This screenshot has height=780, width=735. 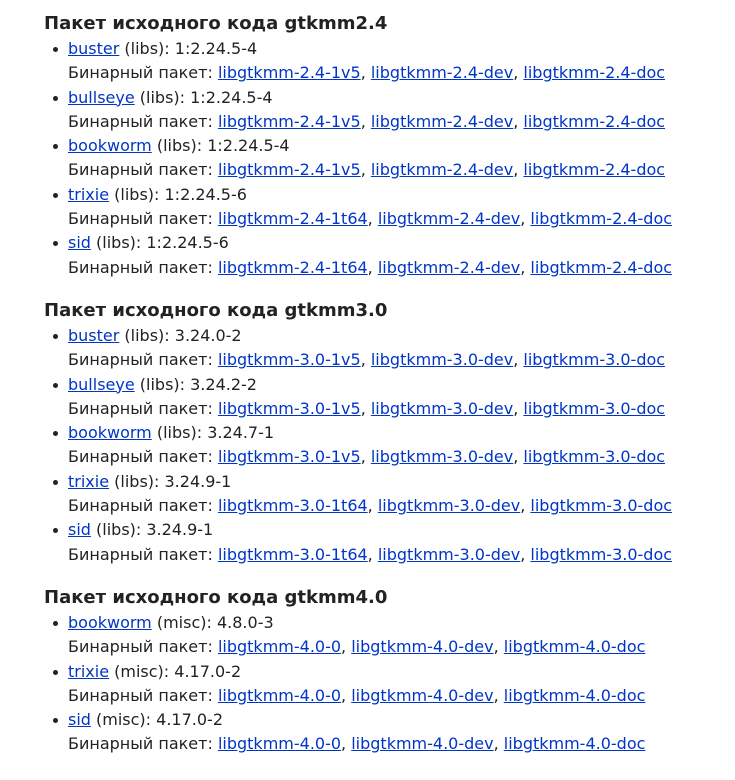 I want to click on suite-line: trixie (misc): 4.17.0-2, so click(x=401, y=672).